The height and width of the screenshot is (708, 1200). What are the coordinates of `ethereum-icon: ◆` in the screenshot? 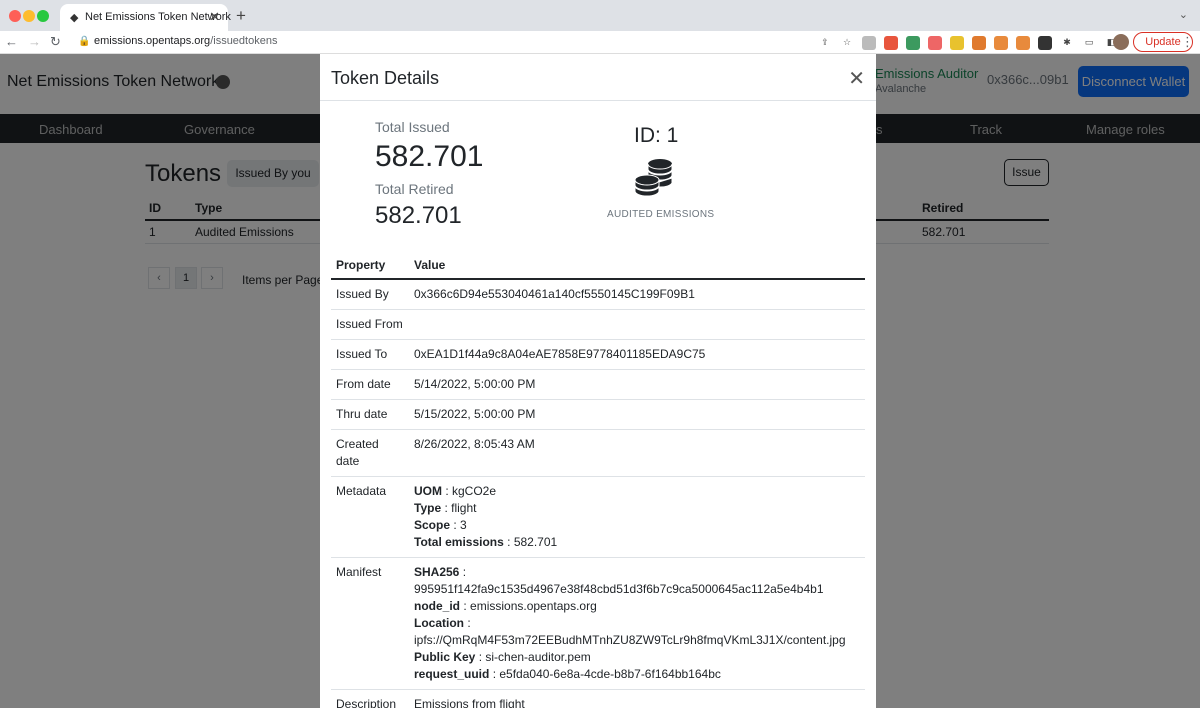 It's located at (74, 18).